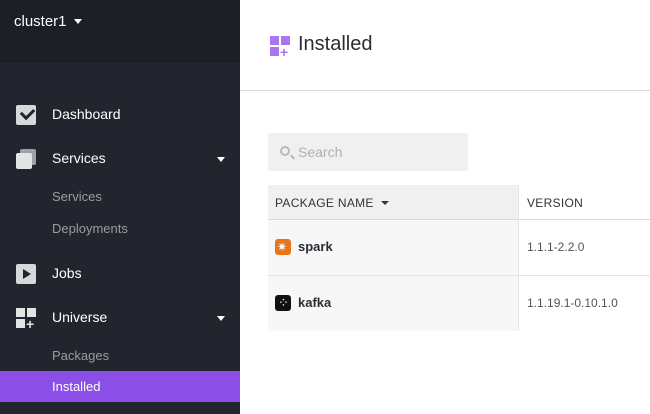  I want to click on cluster-name: cluster1, so click(40, 21).